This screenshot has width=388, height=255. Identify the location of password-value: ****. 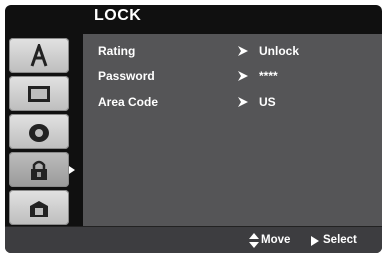
(268, 76).